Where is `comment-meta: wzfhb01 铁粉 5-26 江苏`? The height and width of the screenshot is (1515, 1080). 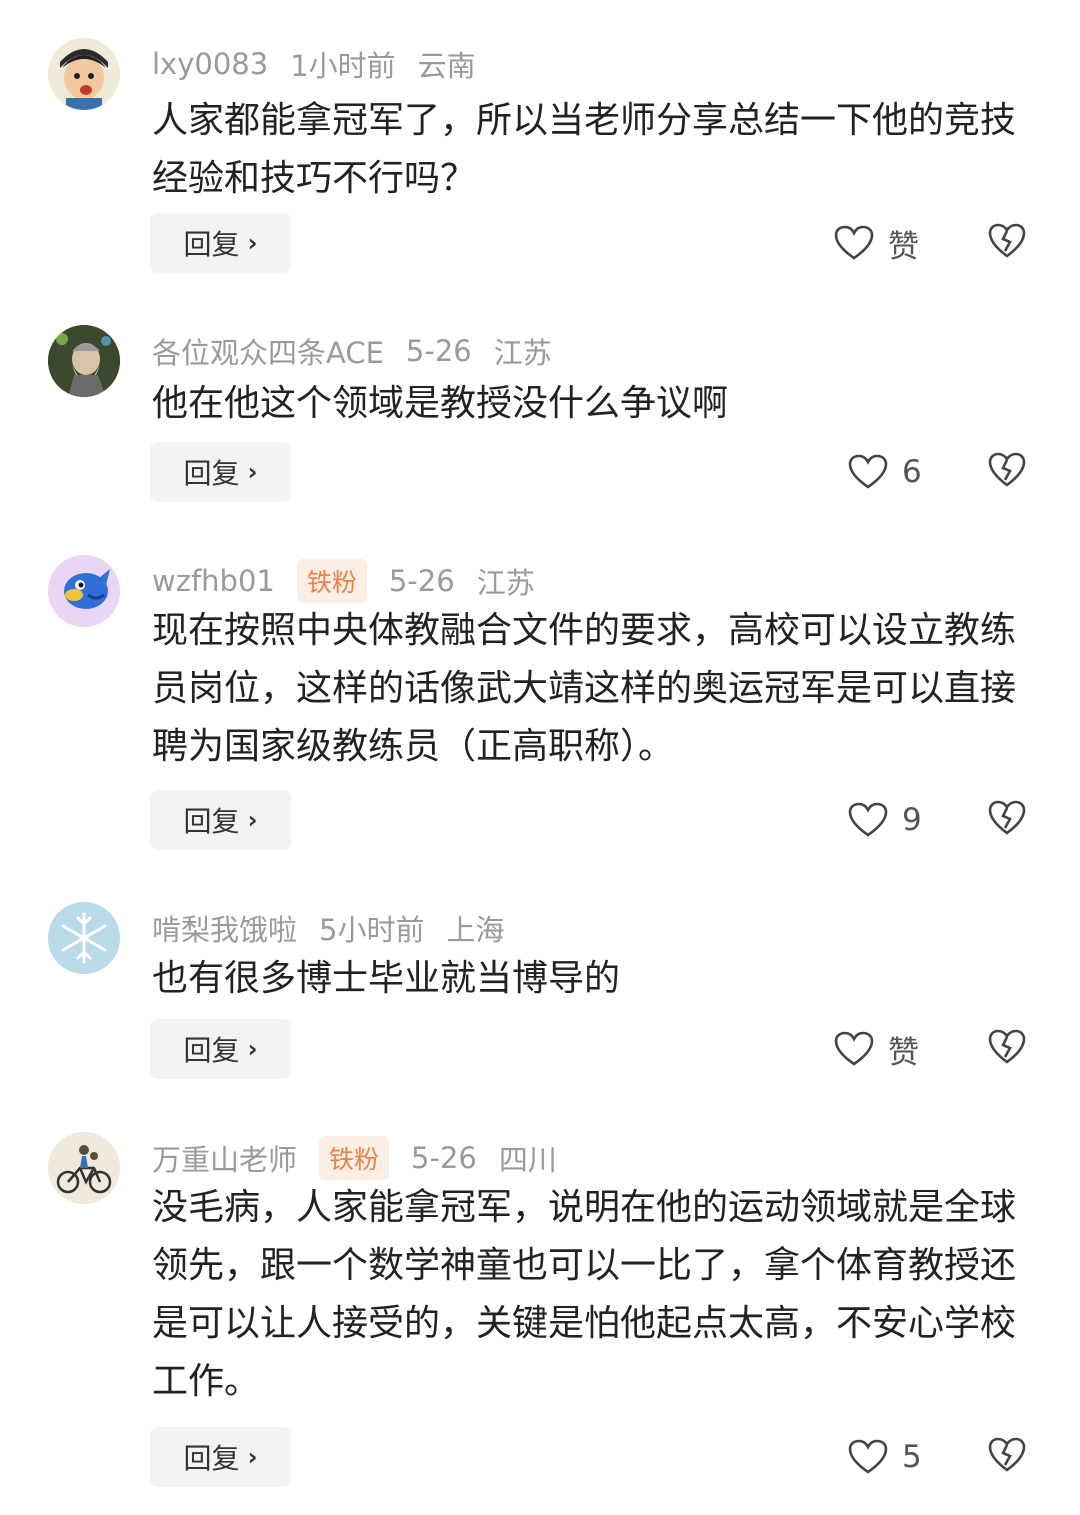 comment-meta: wzfhb01 铁粉 5-26 江苏 is located at coordinates (354, 581).